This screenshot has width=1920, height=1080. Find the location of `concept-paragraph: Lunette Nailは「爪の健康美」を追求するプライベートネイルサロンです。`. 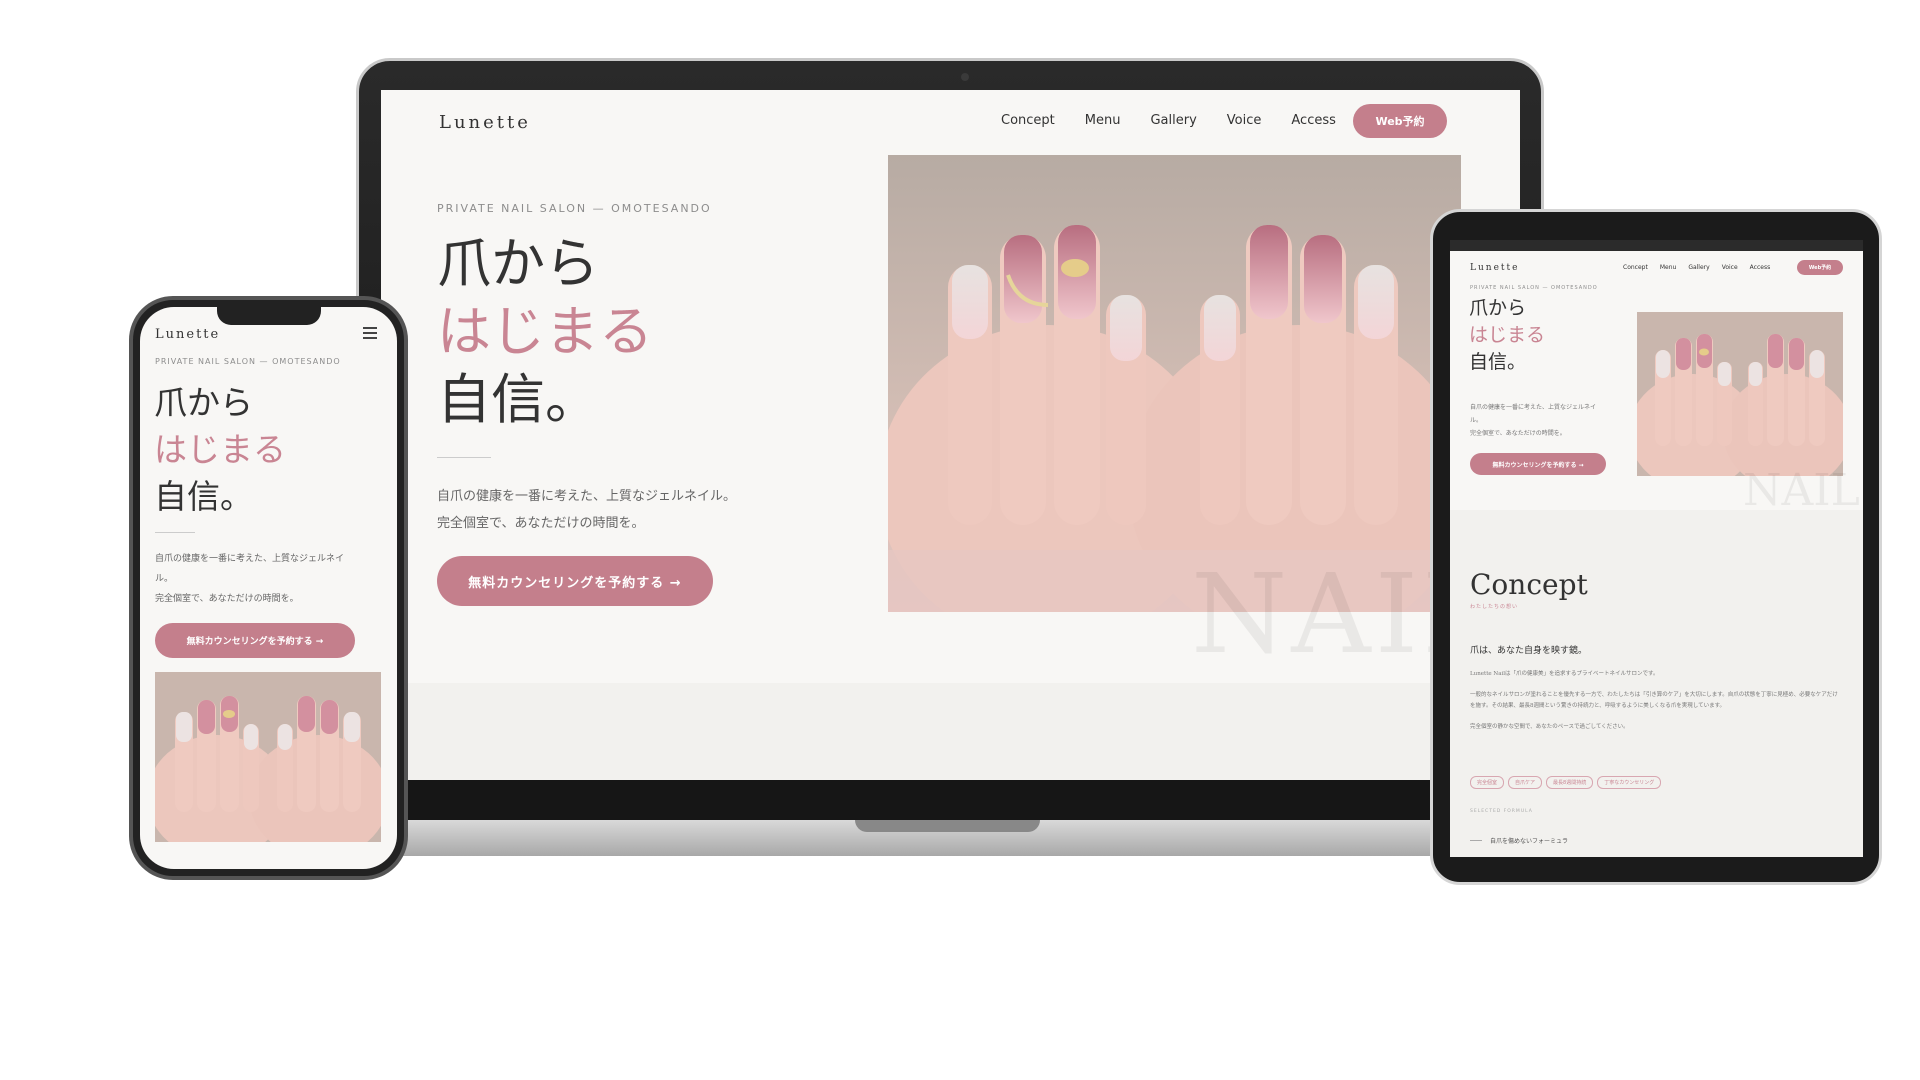

concept-paragraph: Lunette Nailは「爪の健康美」を追求するプライベートネイルサロンです。 is located at coordinates (1564, 674).